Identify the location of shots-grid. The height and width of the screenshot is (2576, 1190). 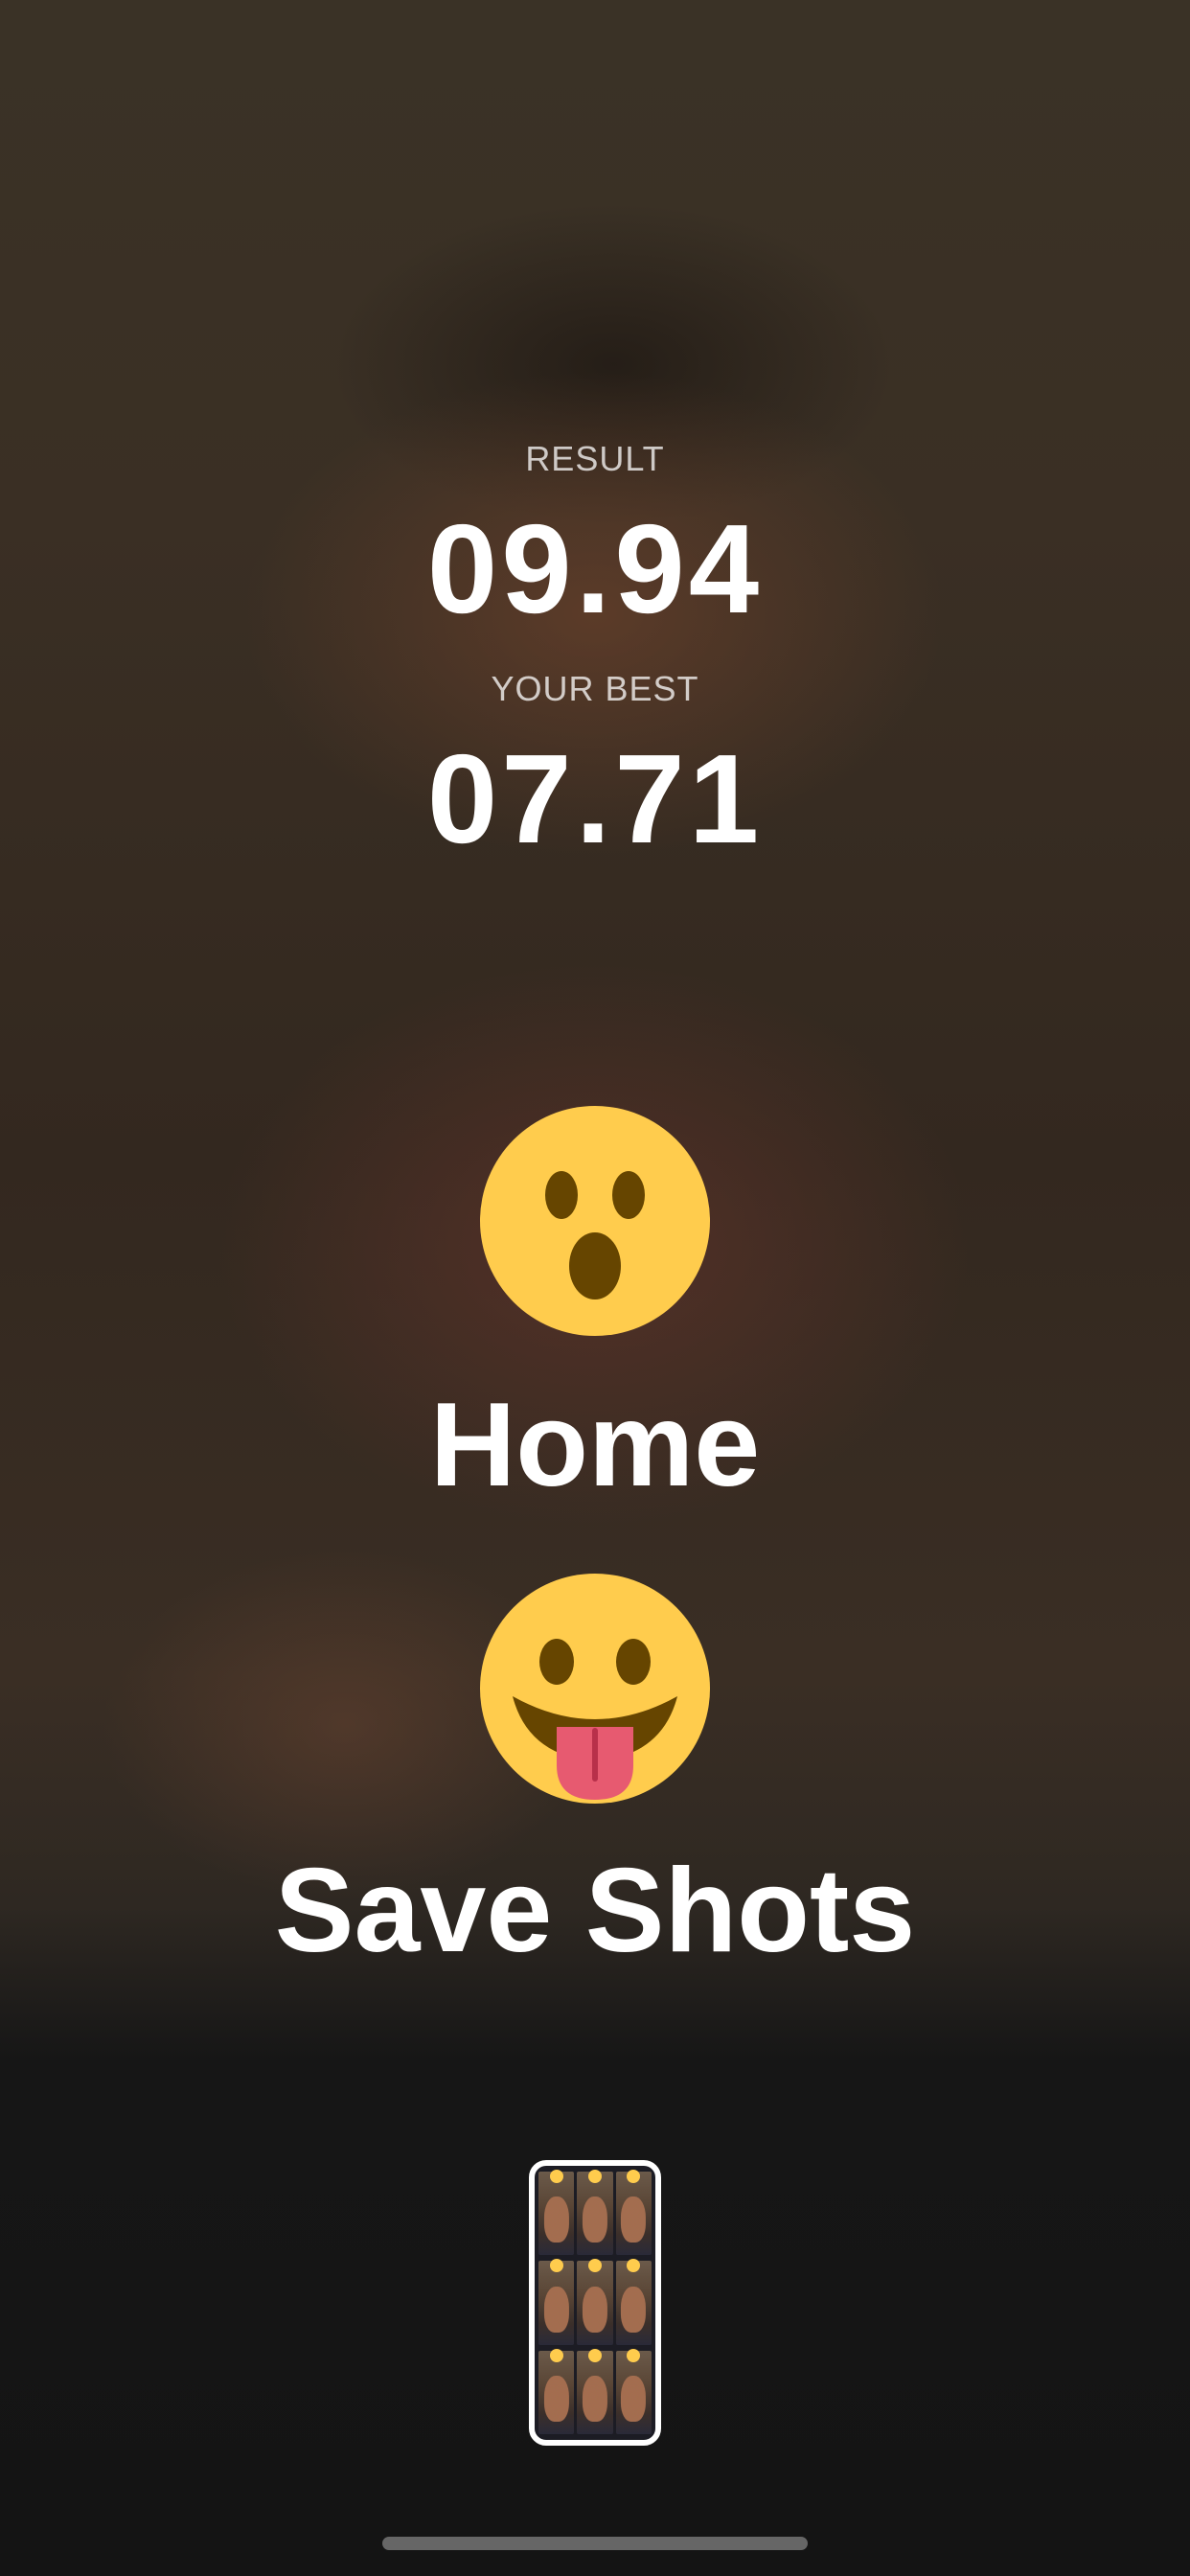
(595, 2302).